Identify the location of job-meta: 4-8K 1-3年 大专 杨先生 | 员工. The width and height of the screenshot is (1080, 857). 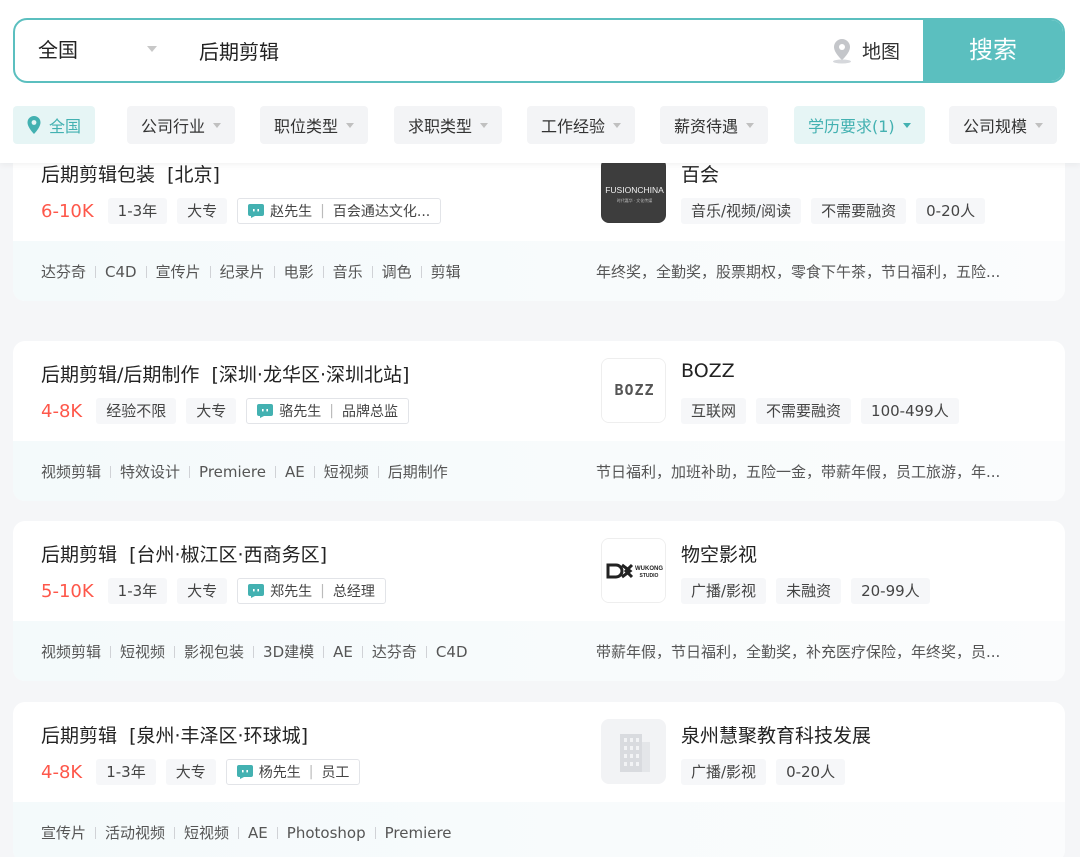
(201, 772).